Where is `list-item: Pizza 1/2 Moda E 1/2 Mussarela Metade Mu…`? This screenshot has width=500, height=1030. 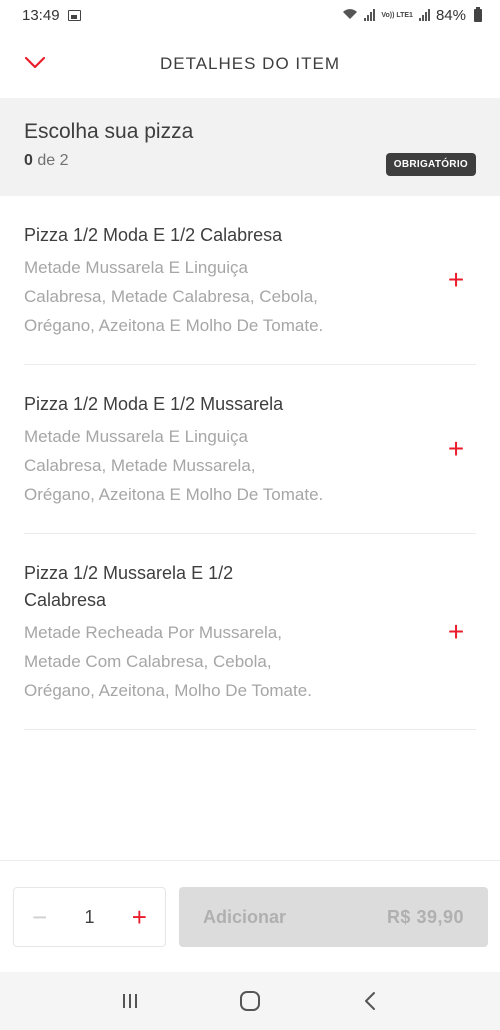
list-item: Pizza 1/2 Moda E 1/2 Mussarela Metade Mu… is located at coordinates (250, 449).